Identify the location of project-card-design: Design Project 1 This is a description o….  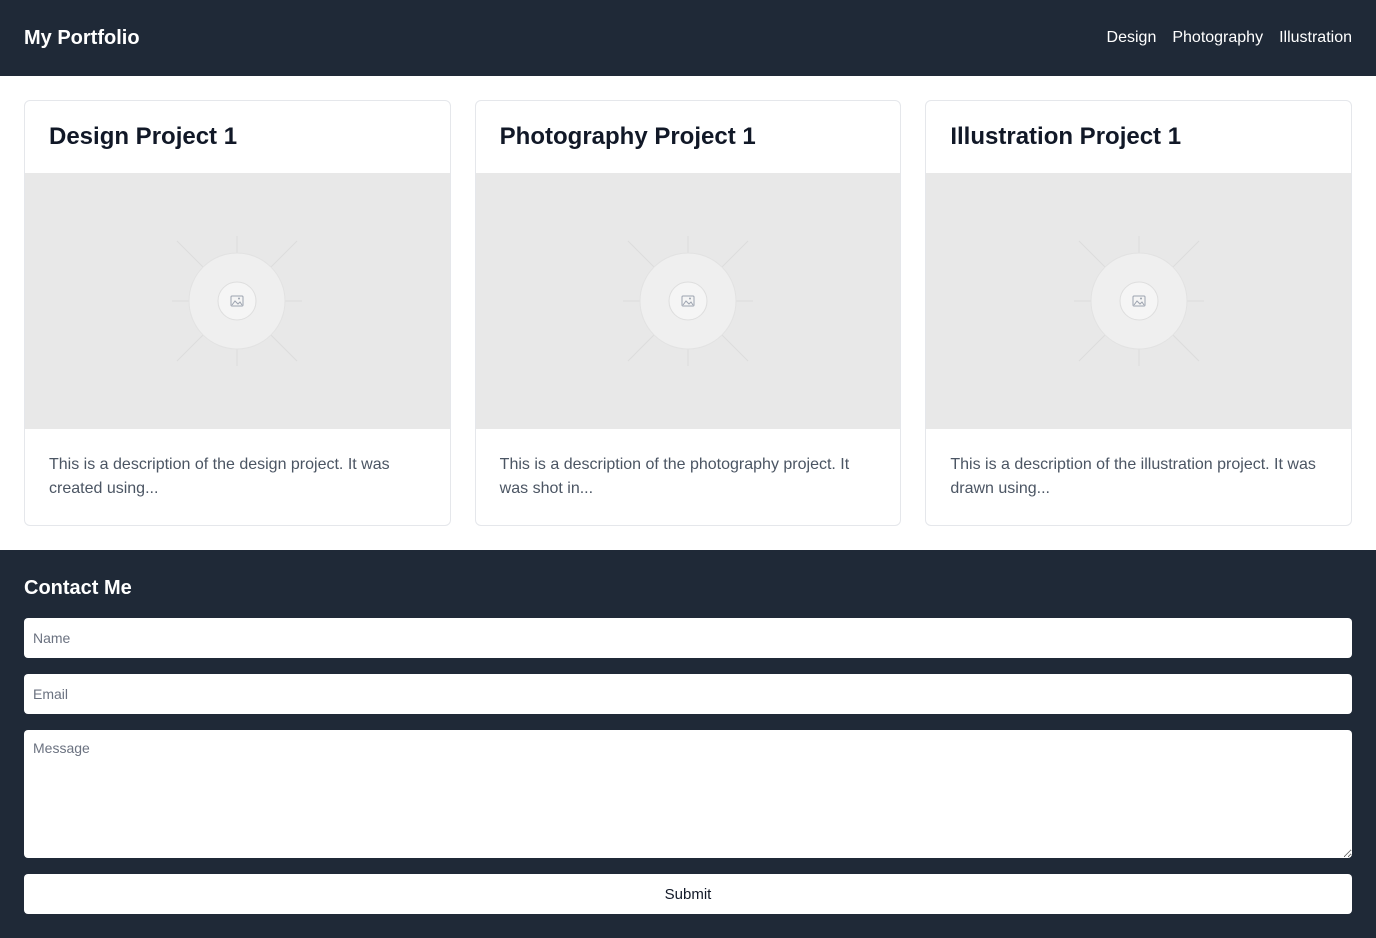
(237, 313).